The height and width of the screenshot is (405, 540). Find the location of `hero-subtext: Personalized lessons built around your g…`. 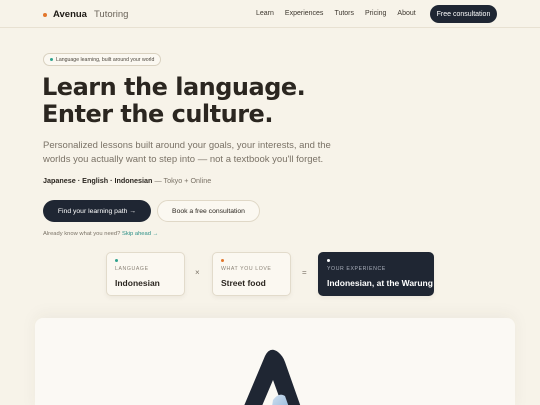

hero-subtext: Personalized lessons built around your g… is located at coordinates (187, 152).